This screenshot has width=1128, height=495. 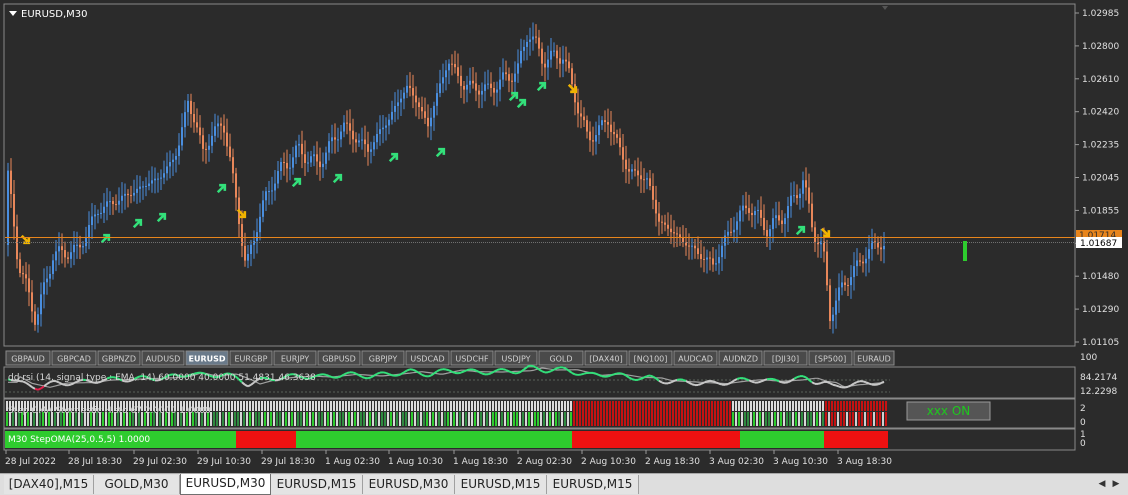 What do you see at coordinates (49, 484) in the screenshot?
I see `chart-tab: [DAX40],M15` at bounding box center [49, 484].